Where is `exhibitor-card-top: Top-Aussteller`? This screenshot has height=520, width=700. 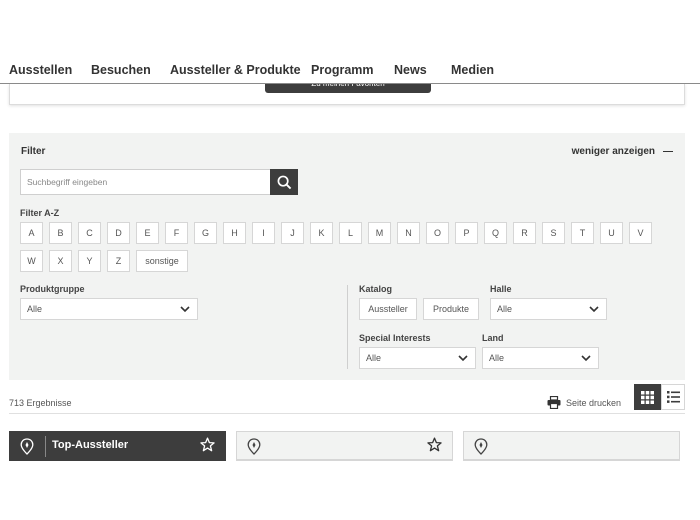 exhibitor-card-top: Top-Aussteller is located at coordinates (117, 446).